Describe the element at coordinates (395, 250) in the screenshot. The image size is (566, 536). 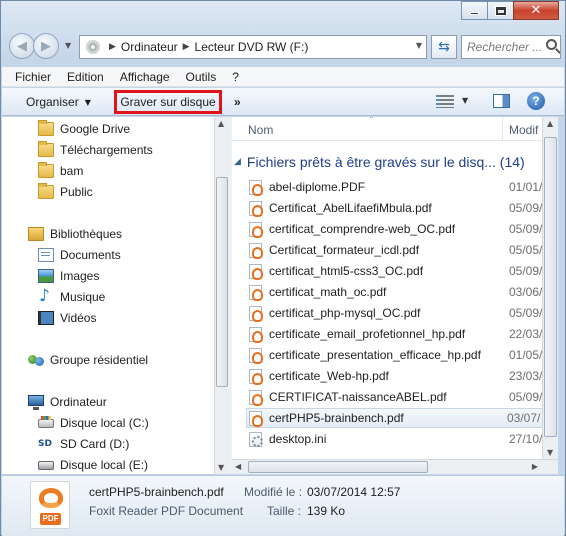
I see `file-row: Certificat_formateur_icdl.pdf 05/05/` at that location.